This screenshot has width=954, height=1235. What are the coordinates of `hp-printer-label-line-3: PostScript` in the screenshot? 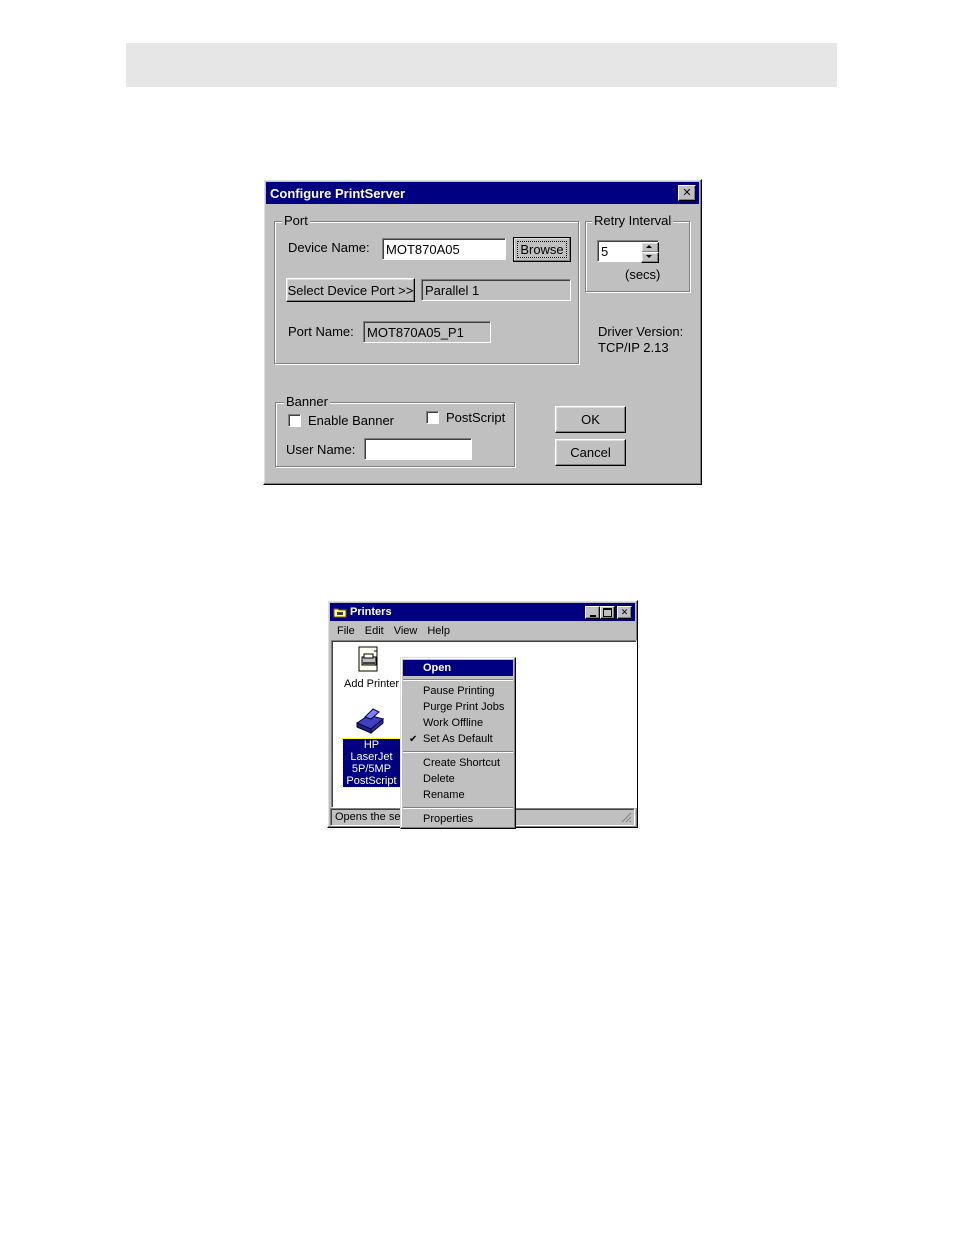 It's located at (371, 781).